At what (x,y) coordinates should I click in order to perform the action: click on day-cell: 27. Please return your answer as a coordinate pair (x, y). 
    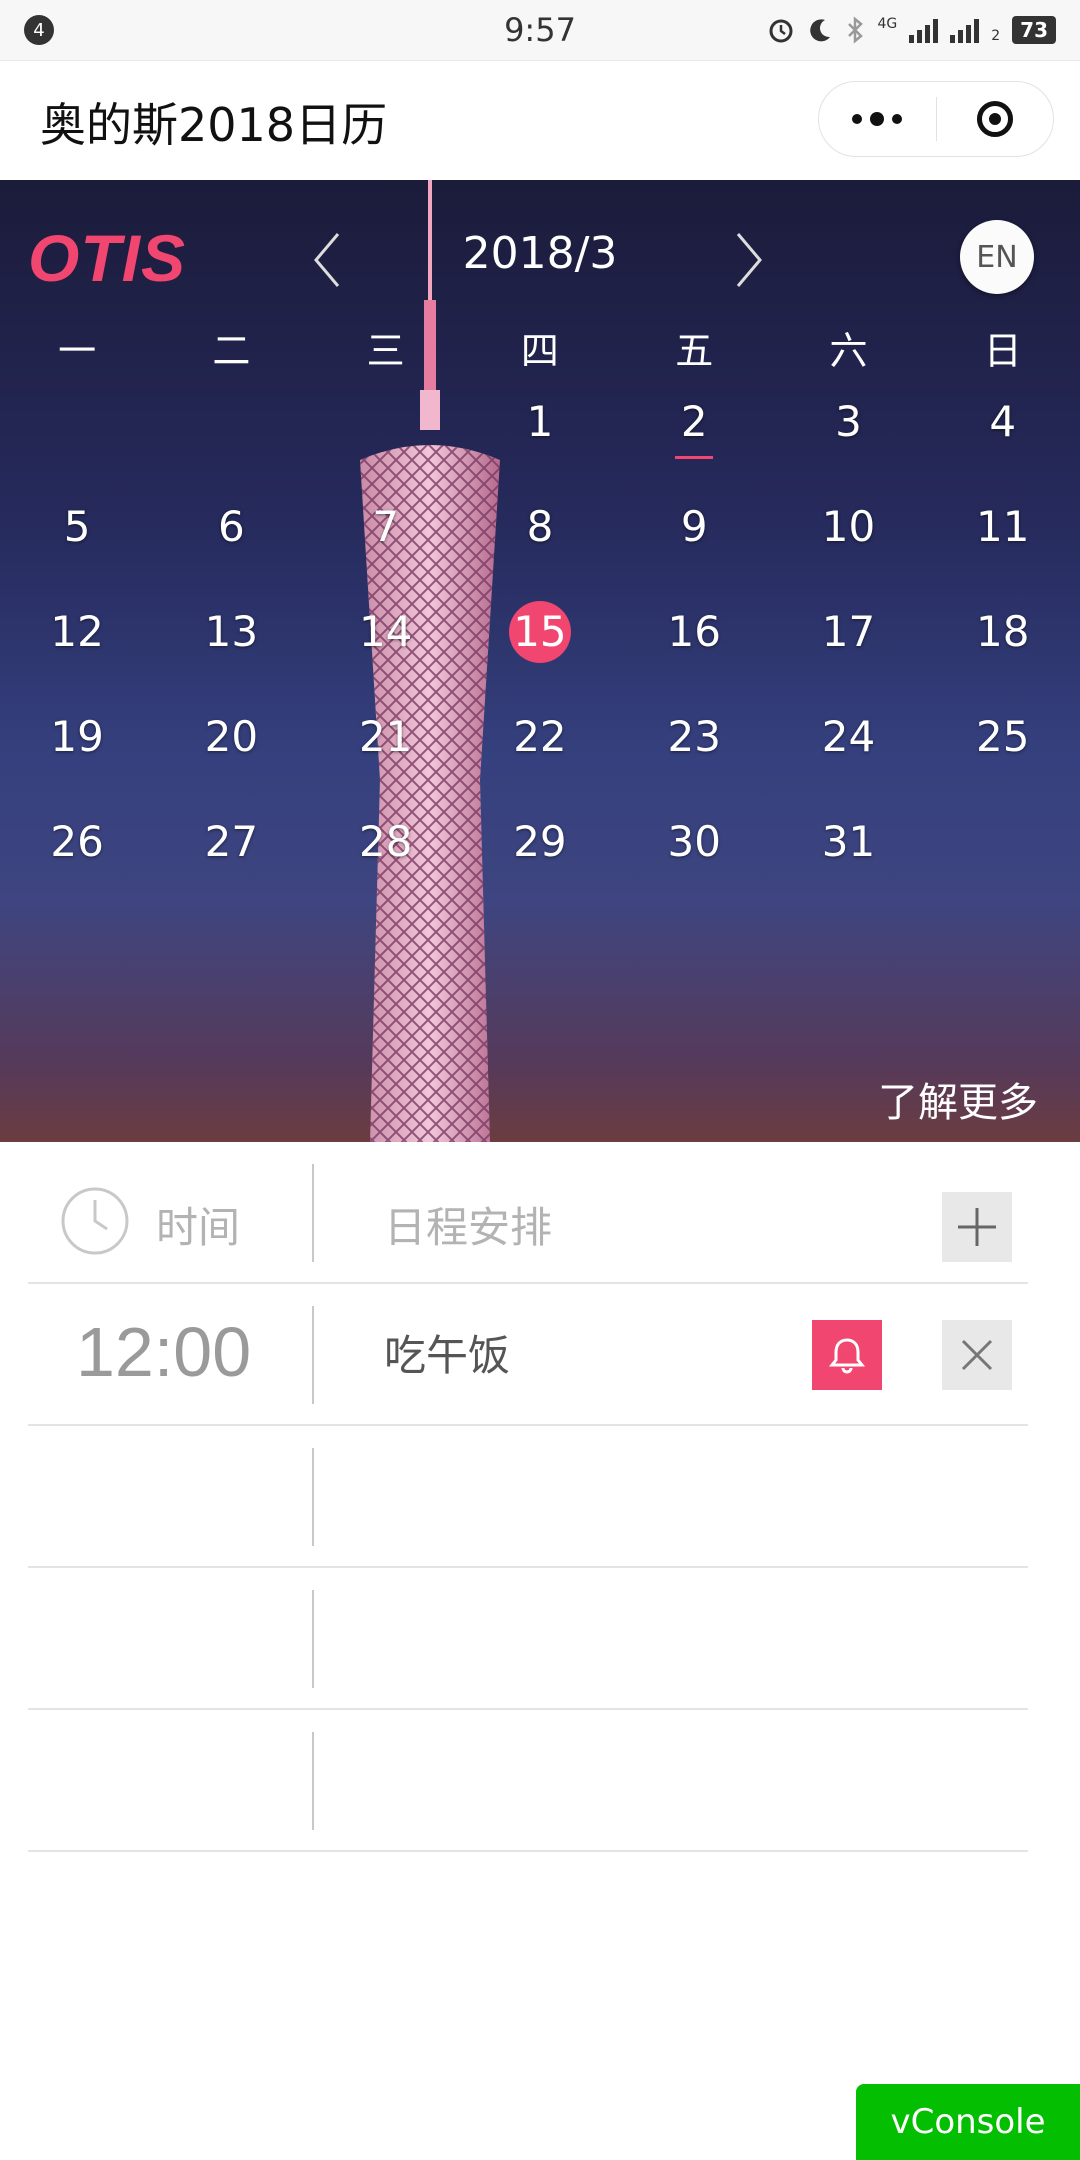
    Looking at the image, I should click on (231, 860).